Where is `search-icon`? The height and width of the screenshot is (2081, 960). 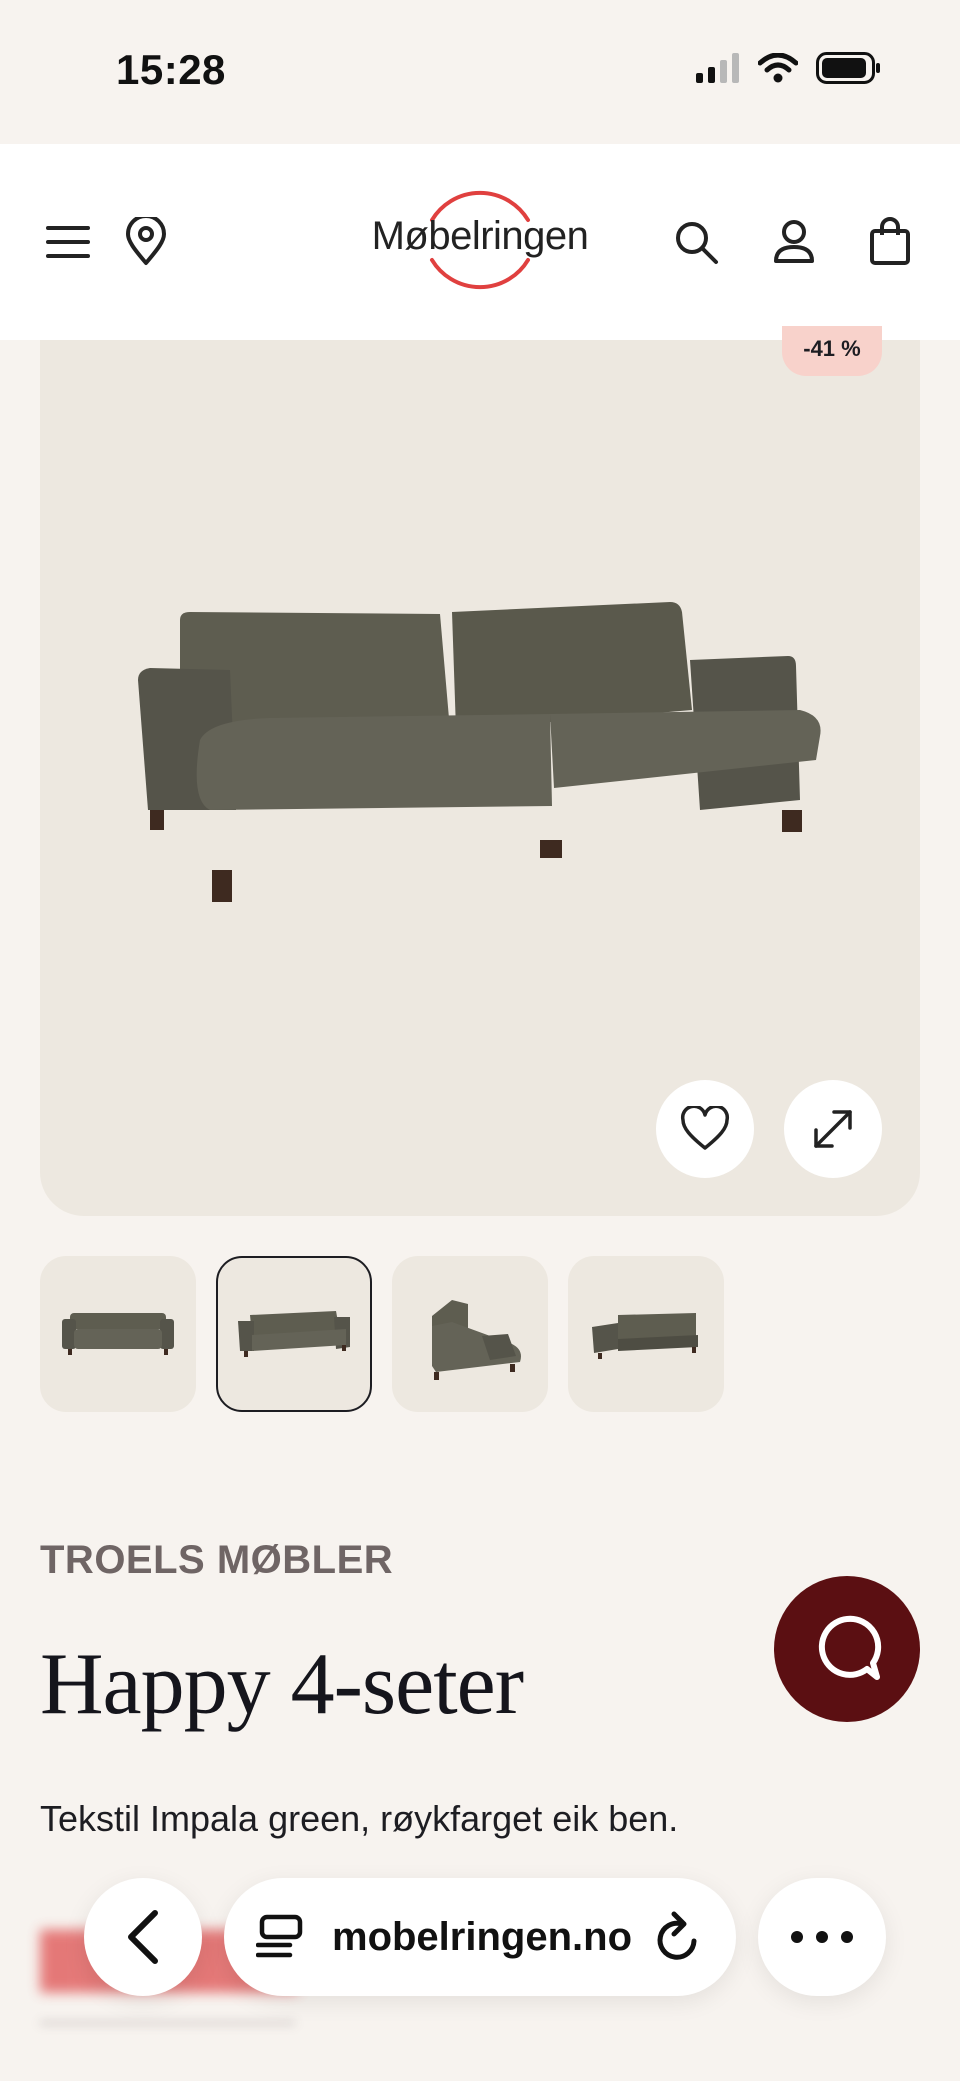
search-icon is located at coordinates (697, 243).